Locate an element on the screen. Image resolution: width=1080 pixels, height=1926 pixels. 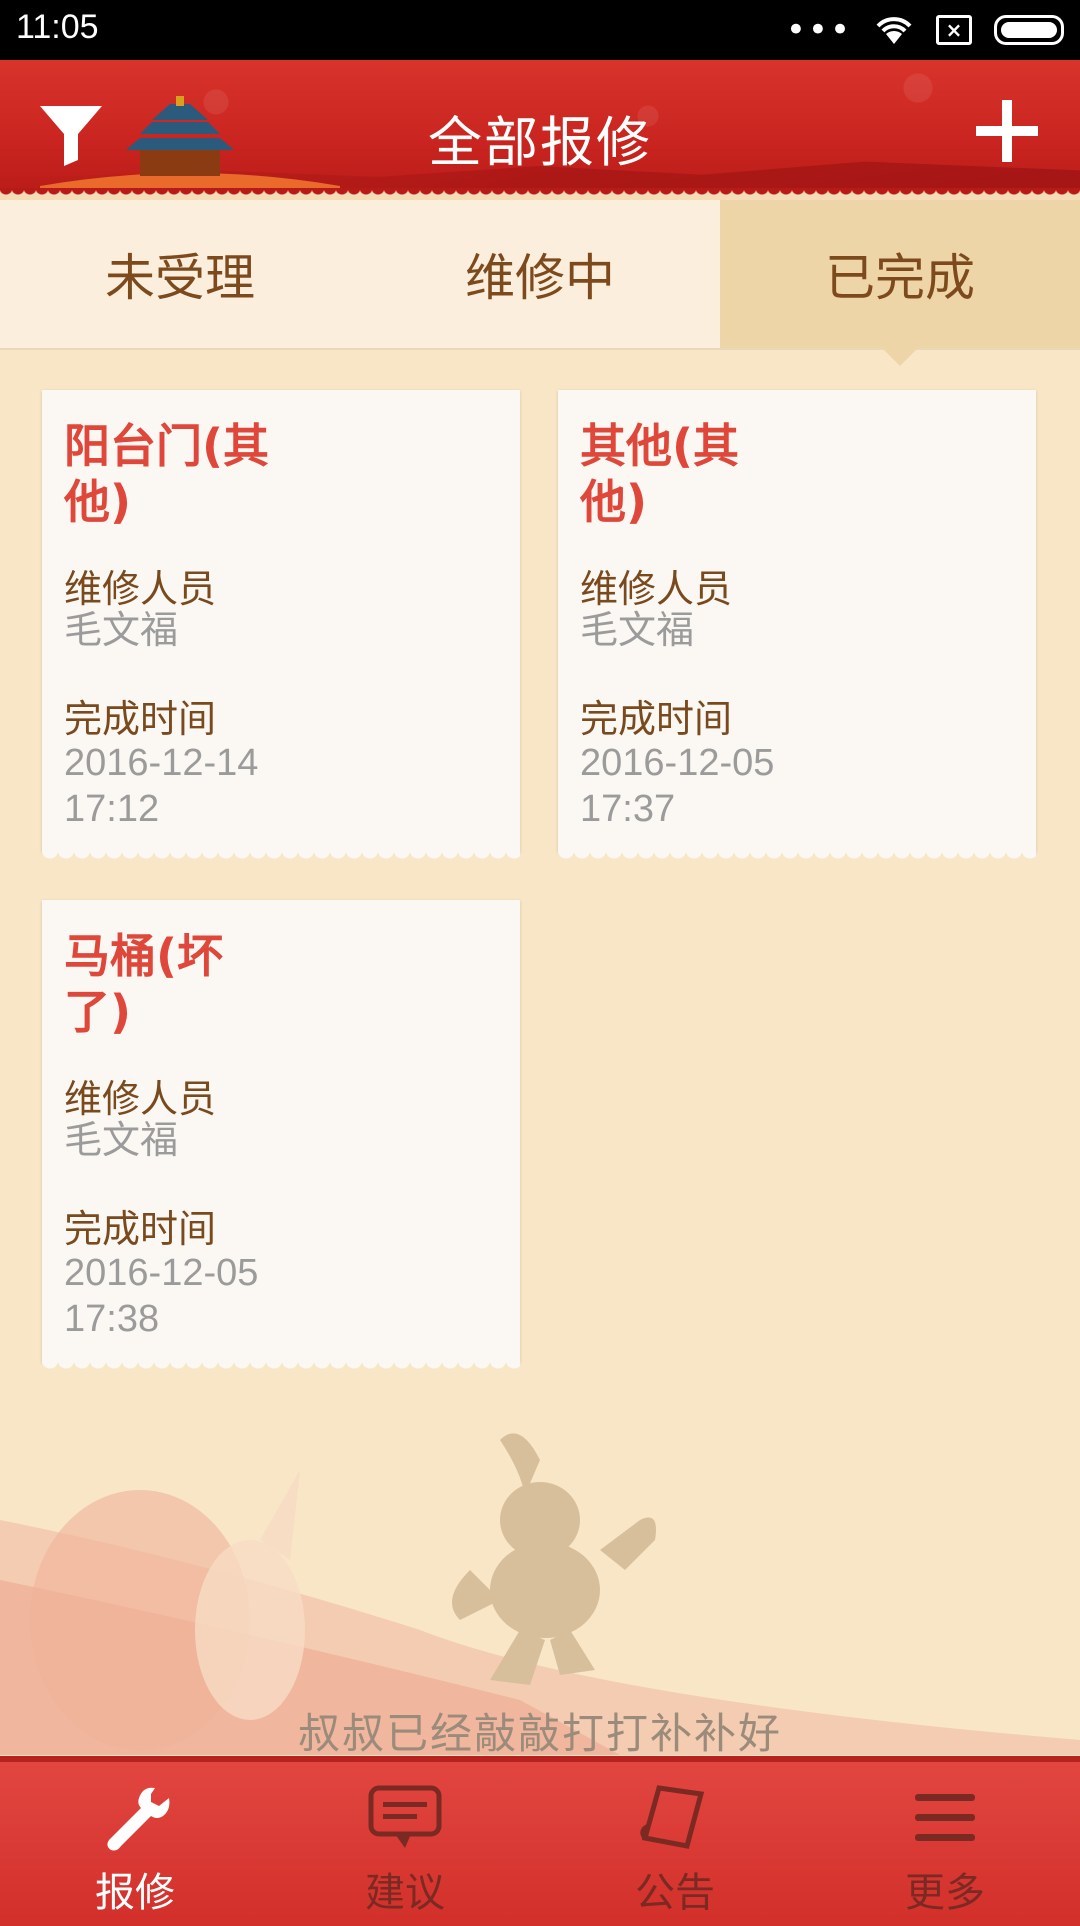
status-bar: 11:05 ••• × is located at coordinates (540, 30).